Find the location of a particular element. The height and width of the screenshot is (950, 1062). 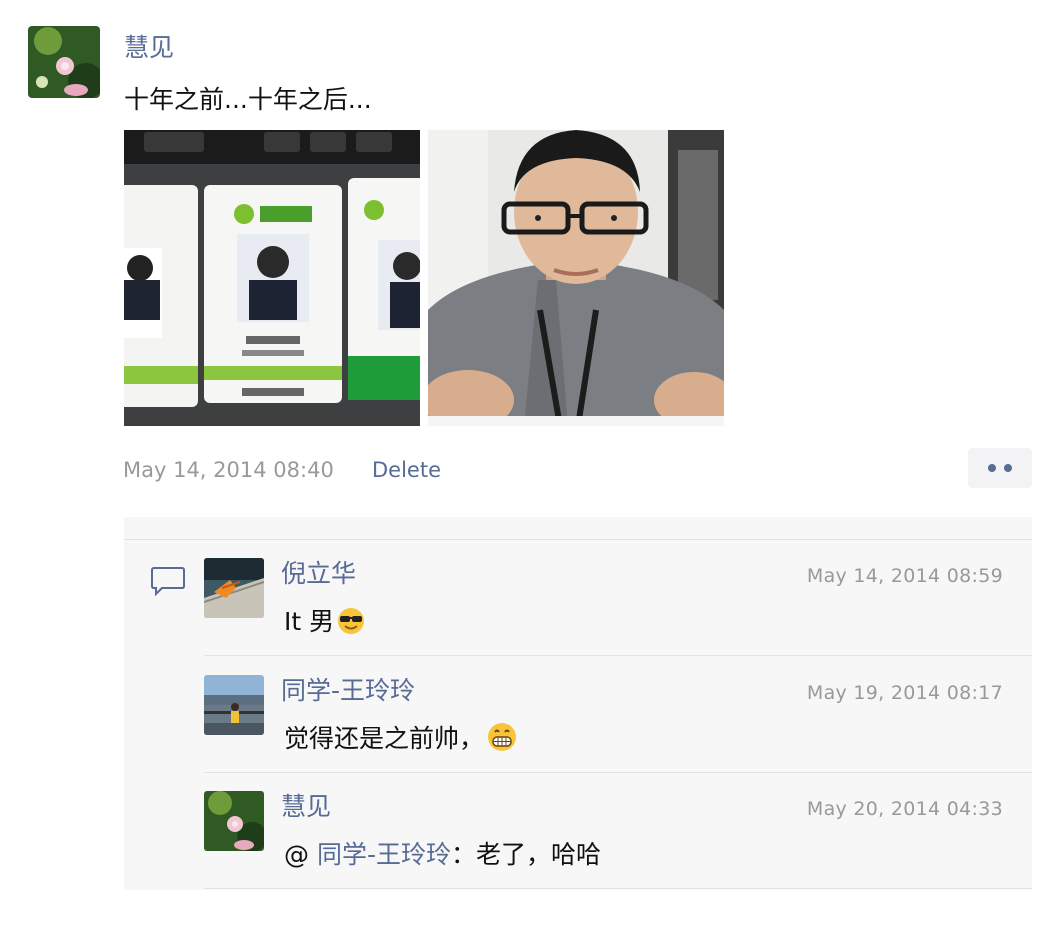

comment-text: @ 同学-王玲玲：老了，哈哈 is located at coordinates (442, 855).